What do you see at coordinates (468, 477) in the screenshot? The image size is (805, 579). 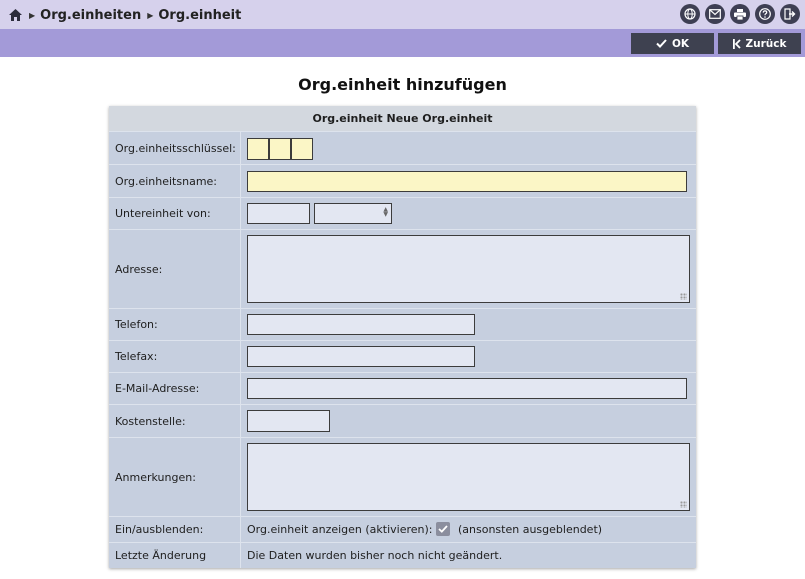 I see `notes-textarea` at bounding box center [468, 477].